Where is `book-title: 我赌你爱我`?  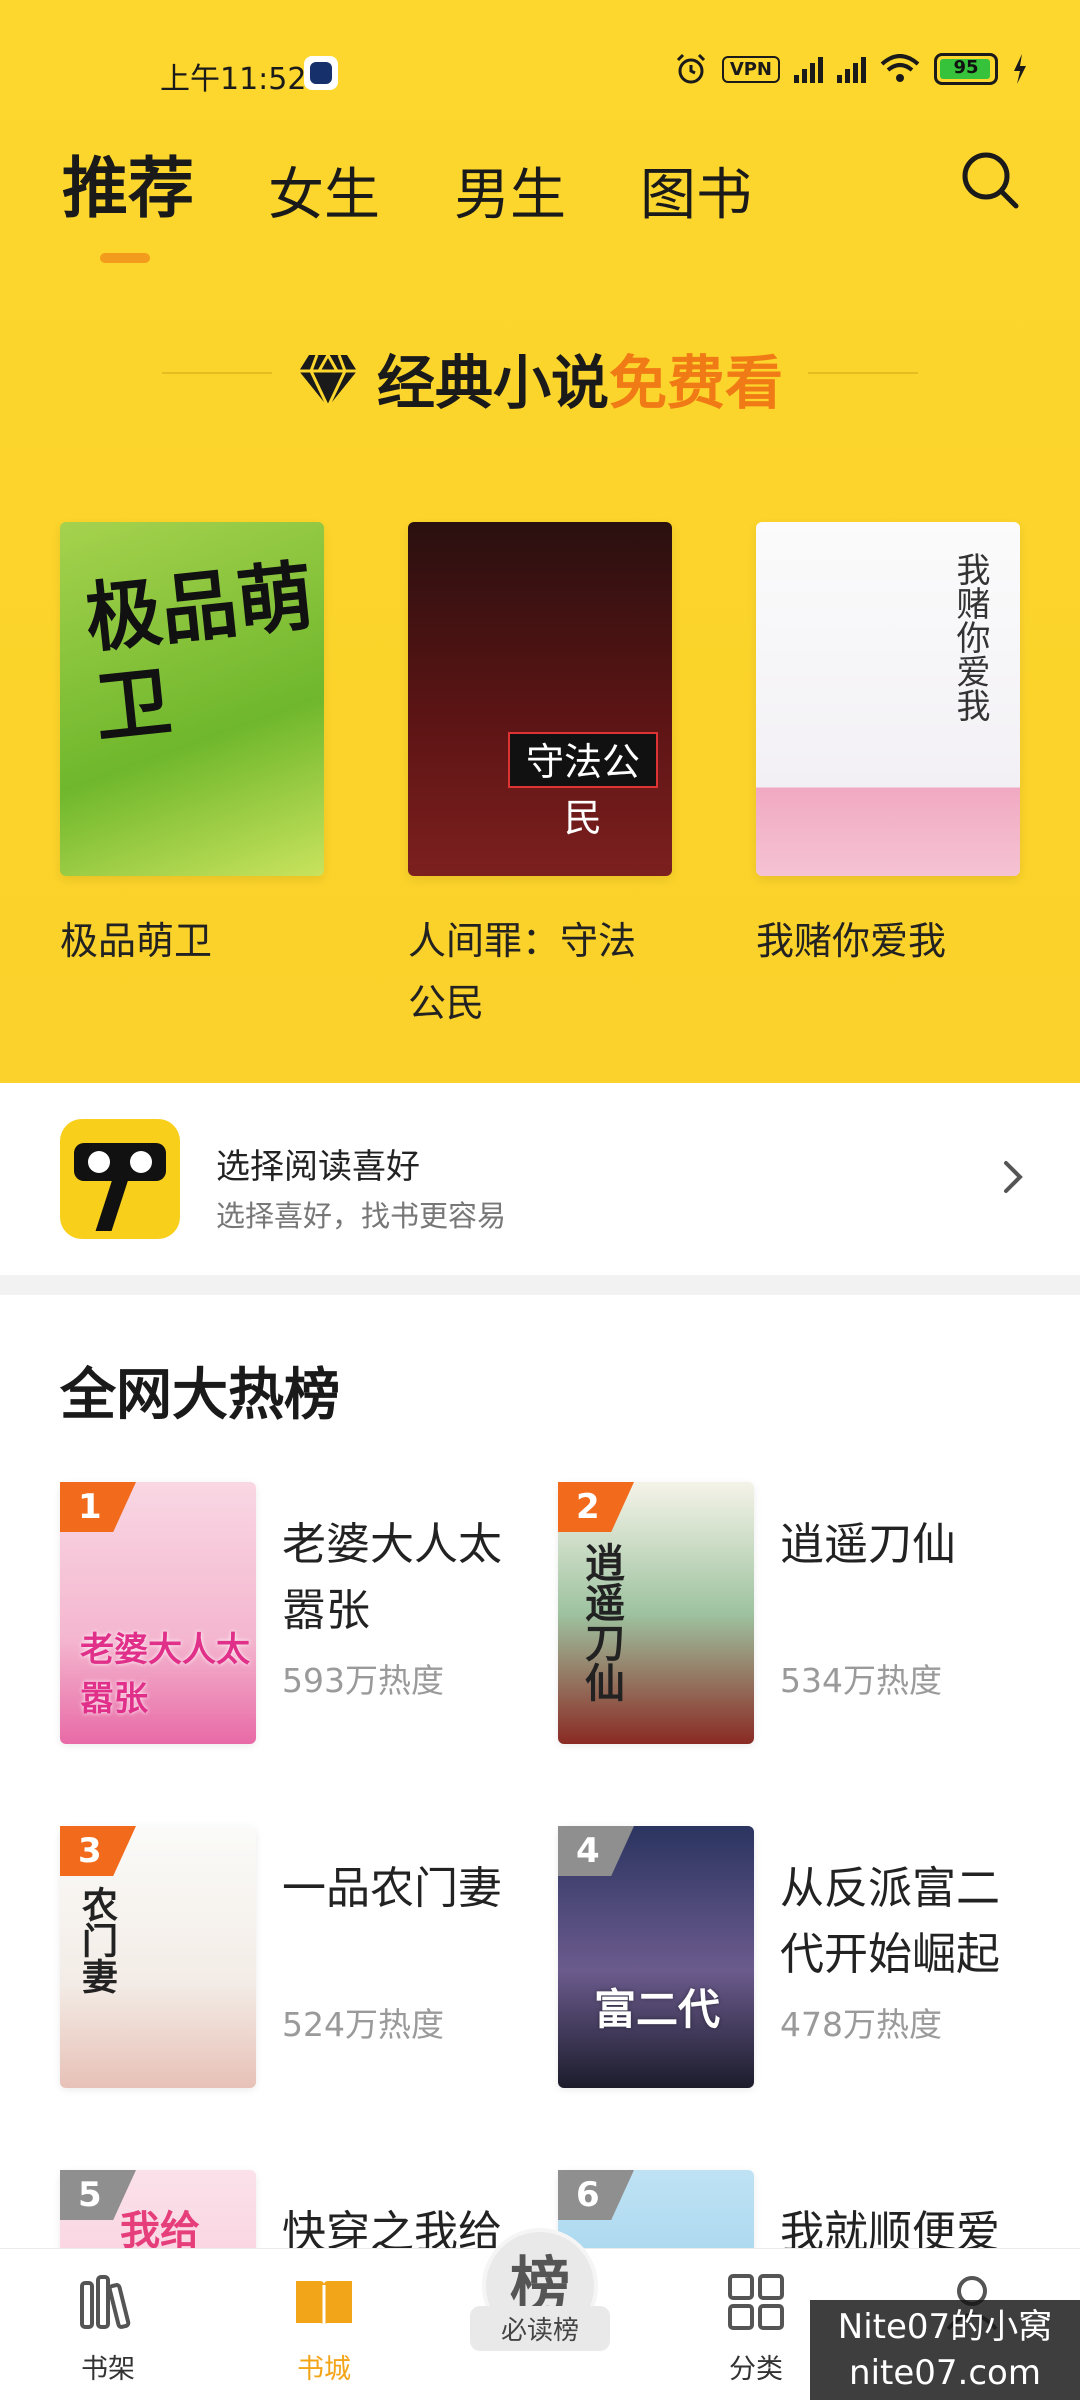
book-title: 我赌你爱我 is located at coordinates (888, 941).